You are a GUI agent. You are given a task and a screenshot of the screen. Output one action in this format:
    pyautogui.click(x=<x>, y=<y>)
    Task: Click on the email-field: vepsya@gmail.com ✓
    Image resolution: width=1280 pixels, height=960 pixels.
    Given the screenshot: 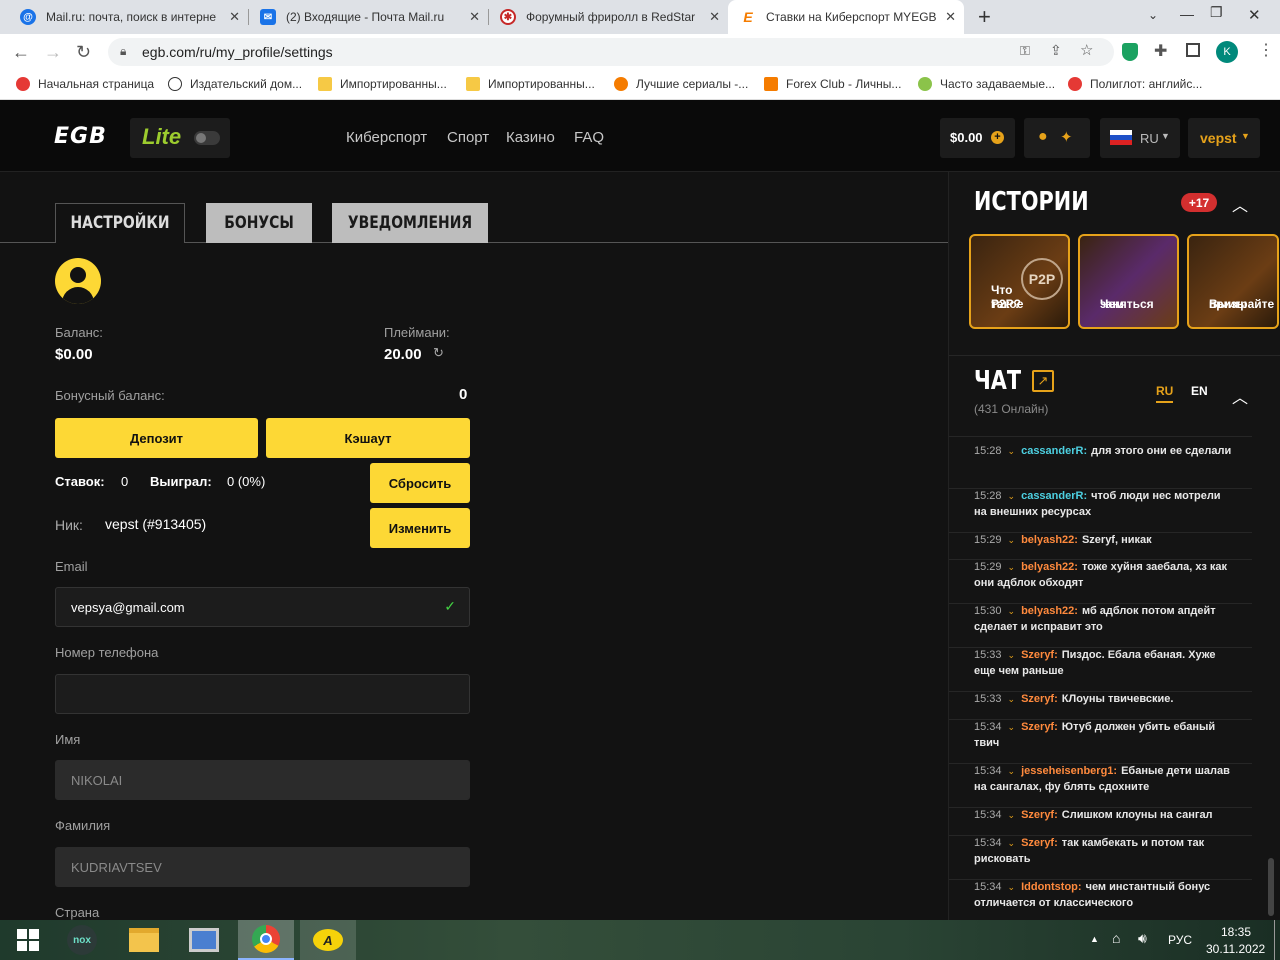 What is the action you would take?
    pyautogui.click(x=262, y=607)
    